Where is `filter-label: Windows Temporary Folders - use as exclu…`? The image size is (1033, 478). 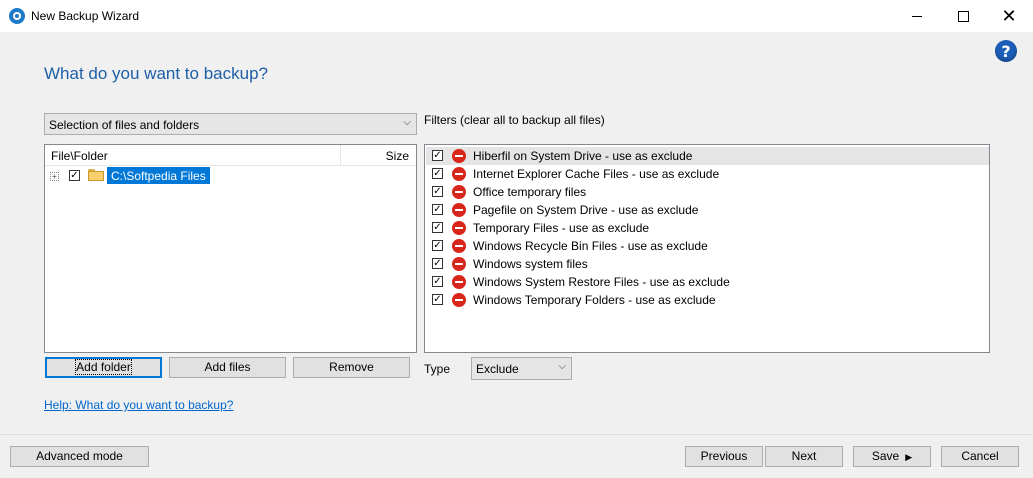
filter-label: Windows Temporary Folders - use as exclu… is located at coordinates (594, 300).